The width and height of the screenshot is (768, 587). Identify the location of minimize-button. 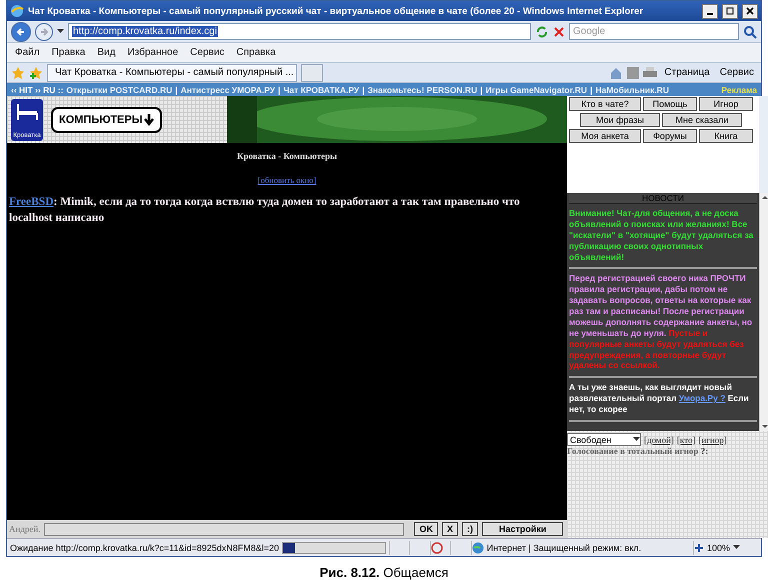
(710, 11).